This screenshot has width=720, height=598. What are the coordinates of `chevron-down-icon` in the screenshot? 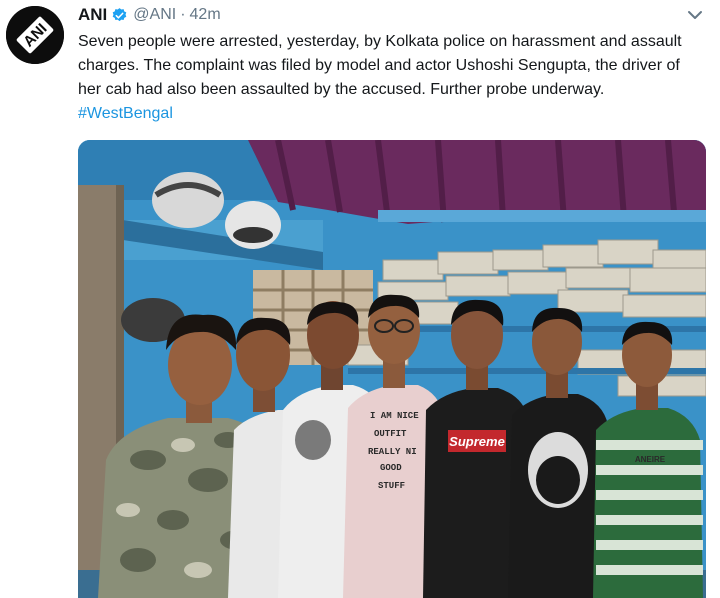 It's located at (695, 15).